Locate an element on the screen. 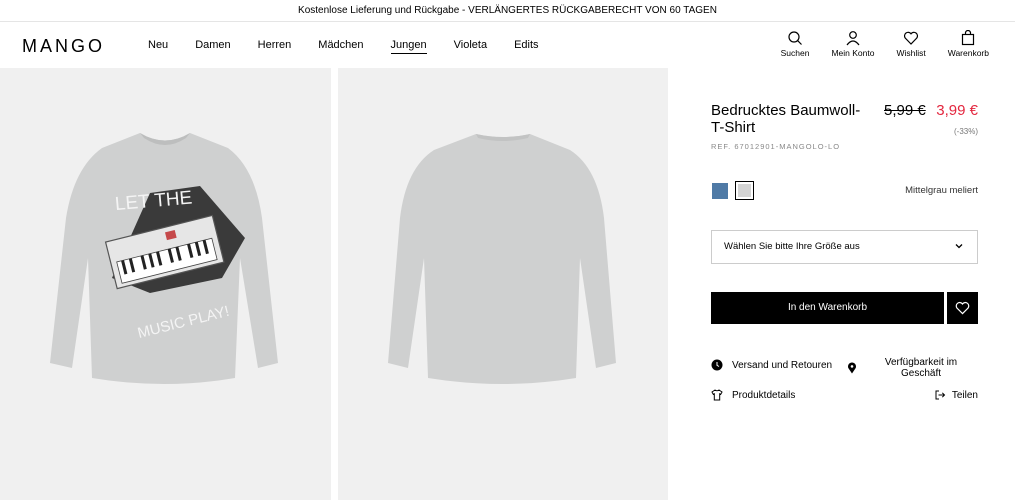  nav-item-neu: Neu is located at coordinates (158, 46).